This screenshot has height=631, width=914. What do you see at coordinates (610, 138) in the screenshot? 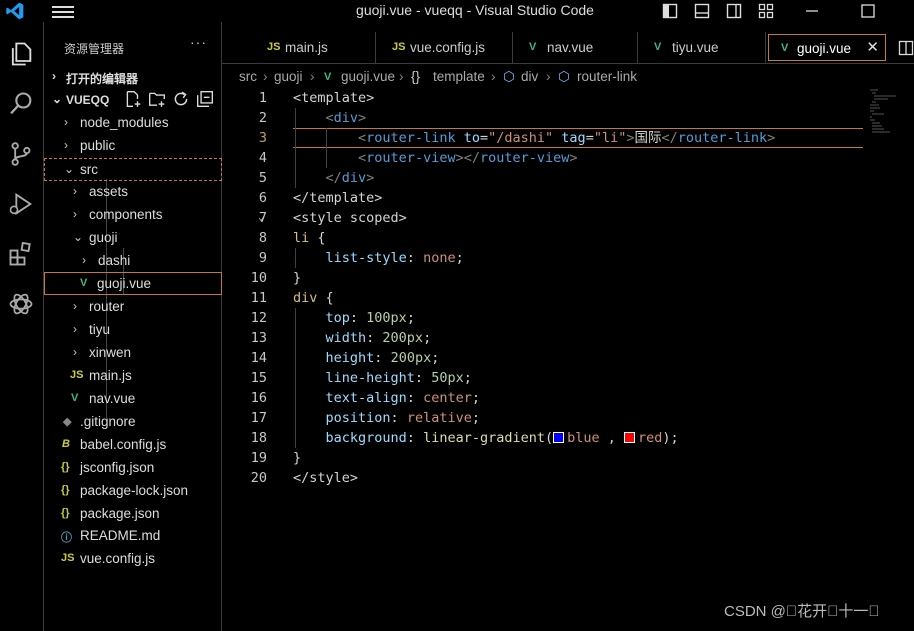
I see `code-token: "li"` at bounding box center [610, 138].